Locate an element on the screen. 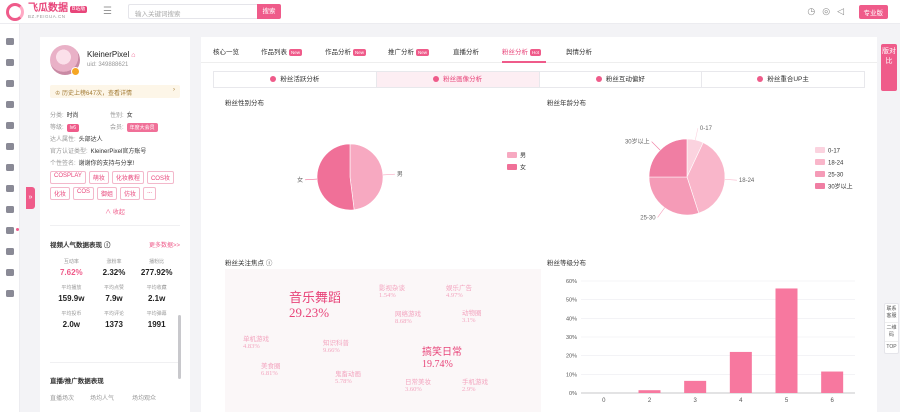  search-input: 输入关键词搜索 is located at coordinates (193, 11).